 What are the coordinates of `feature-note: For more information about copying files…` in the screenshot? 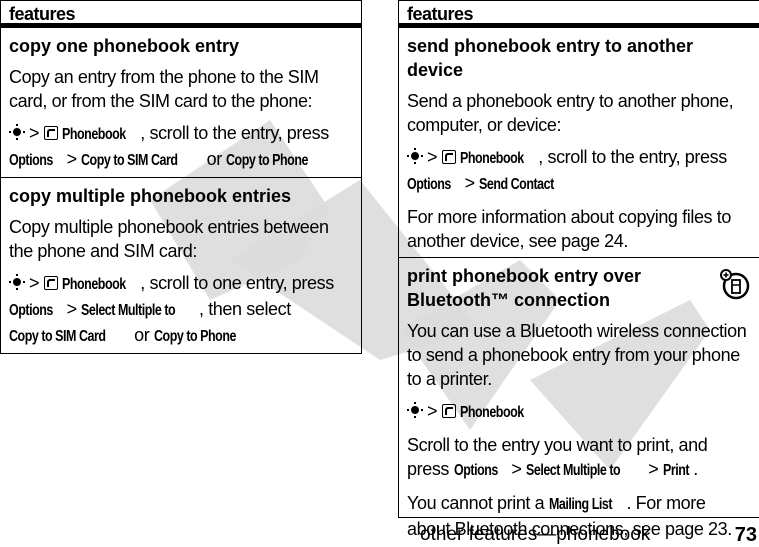 It's located at (569, 229).